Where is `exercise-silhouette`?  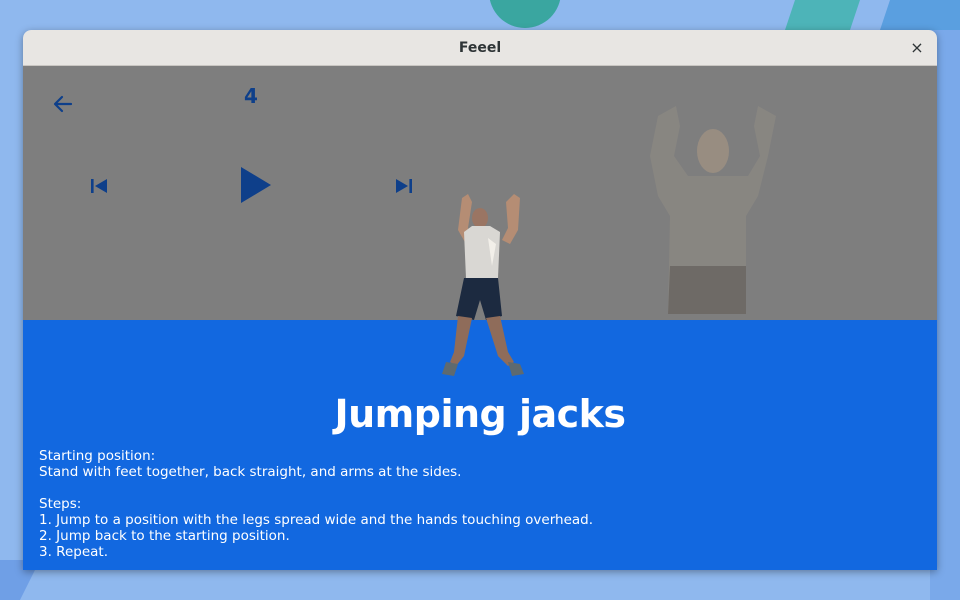
exercise-silhouette is located at coordinates (713, 210).